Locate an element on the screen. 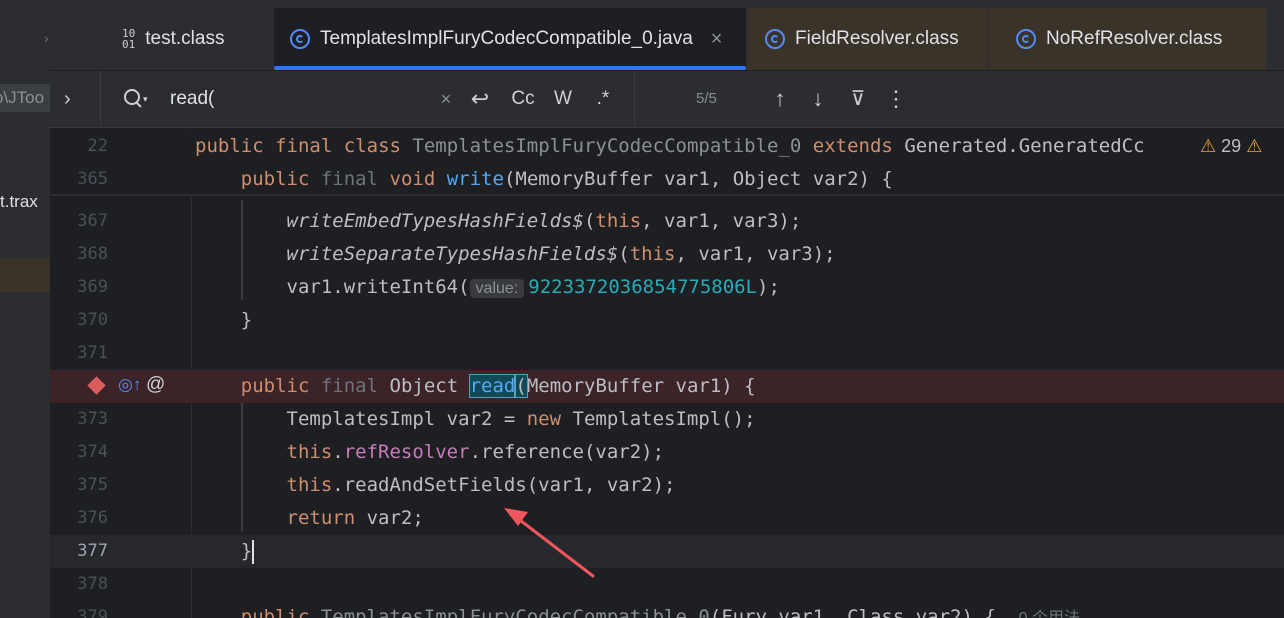 The height and width of the screenshot is (618, 1284). line-number: 367 is located at coordinates (92, 221).